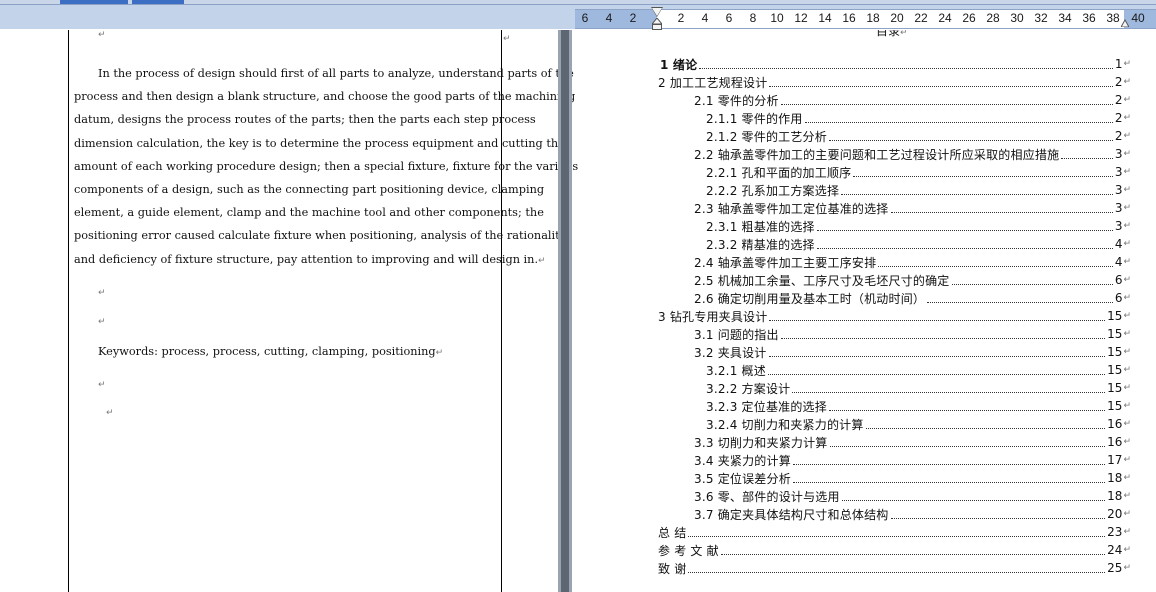  What do you see at coordinates (912, 334) in the screenshot?
I see `toc-entry: 3.1 问题的指出 15 ↵` at bounding box center [912, 334].